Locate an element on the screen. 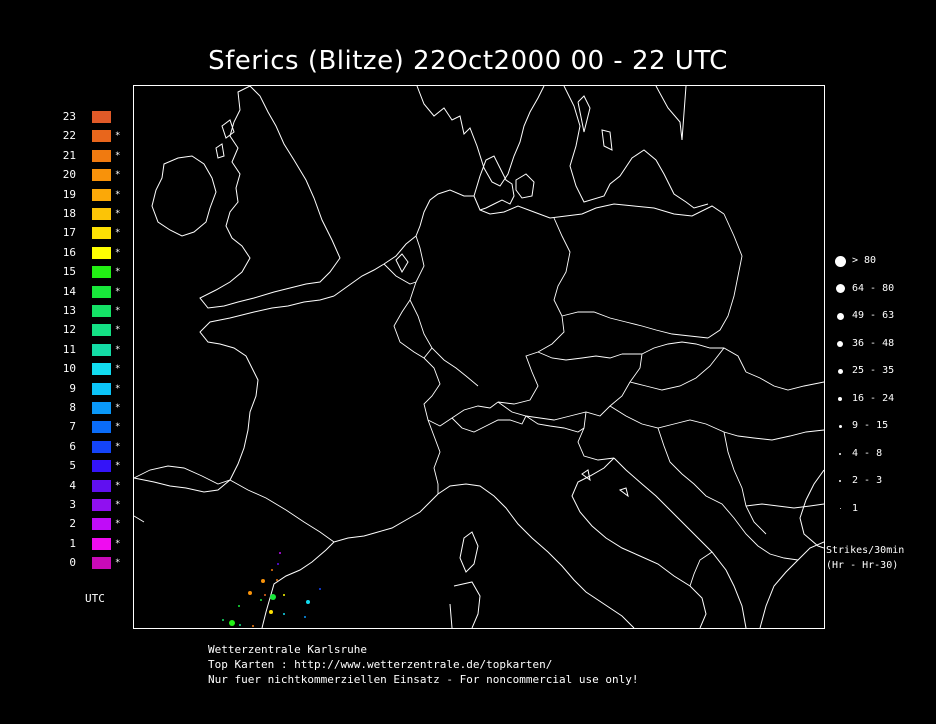 The height and width of the screenshot is (724, 936). coastline-biscay is located at coordinates (182, 485).